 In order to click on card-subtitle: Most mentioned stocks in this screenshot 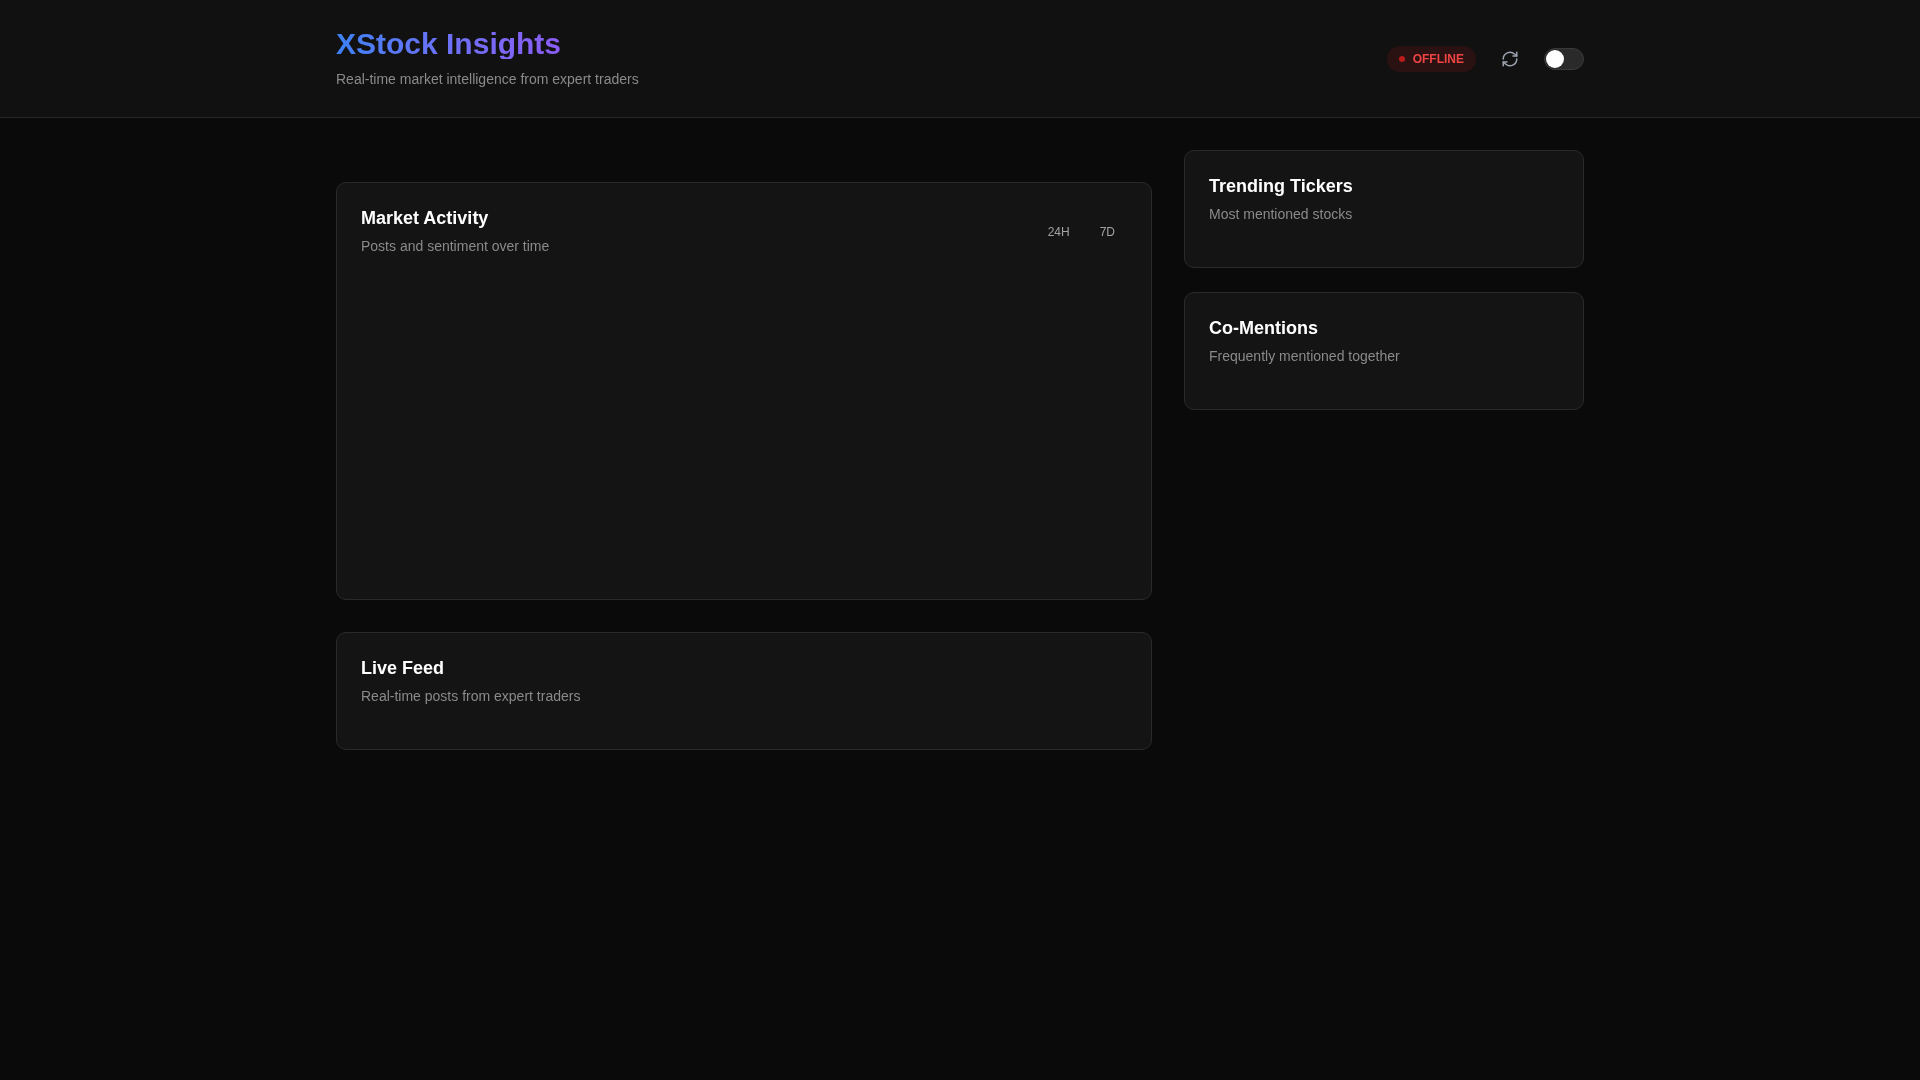, I will do `click(1281, 214)`.